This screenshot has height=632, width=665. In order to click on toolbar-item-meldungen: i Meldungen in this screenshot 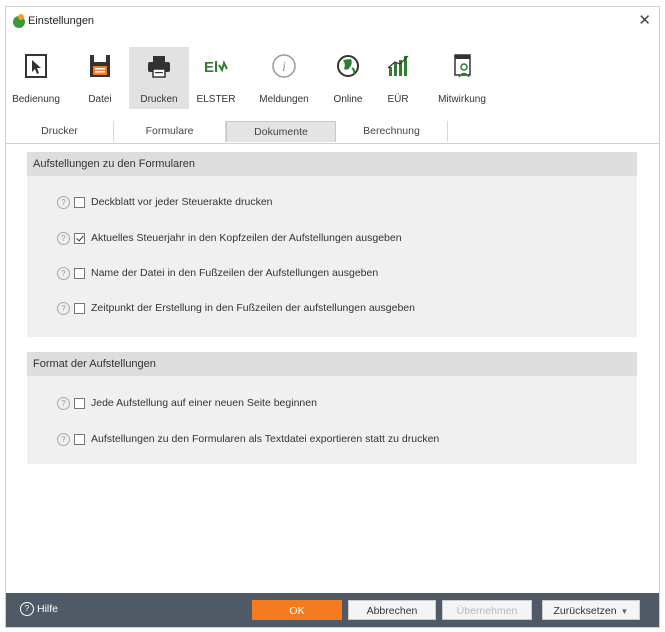, I will do `click(284, 78)`.